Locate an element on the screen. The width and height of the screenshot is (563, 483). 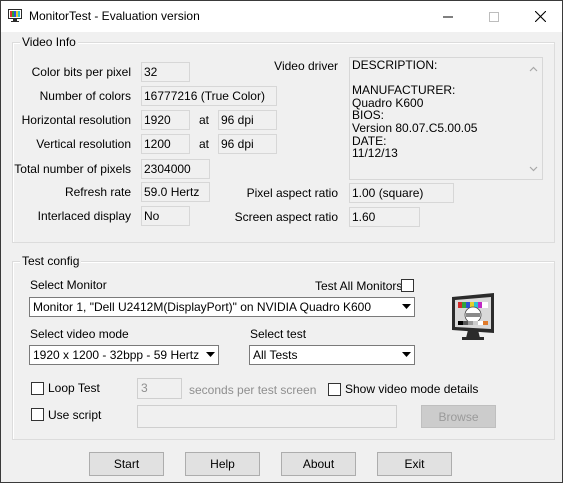
minimize-icon is located at coordinates (448, 16).